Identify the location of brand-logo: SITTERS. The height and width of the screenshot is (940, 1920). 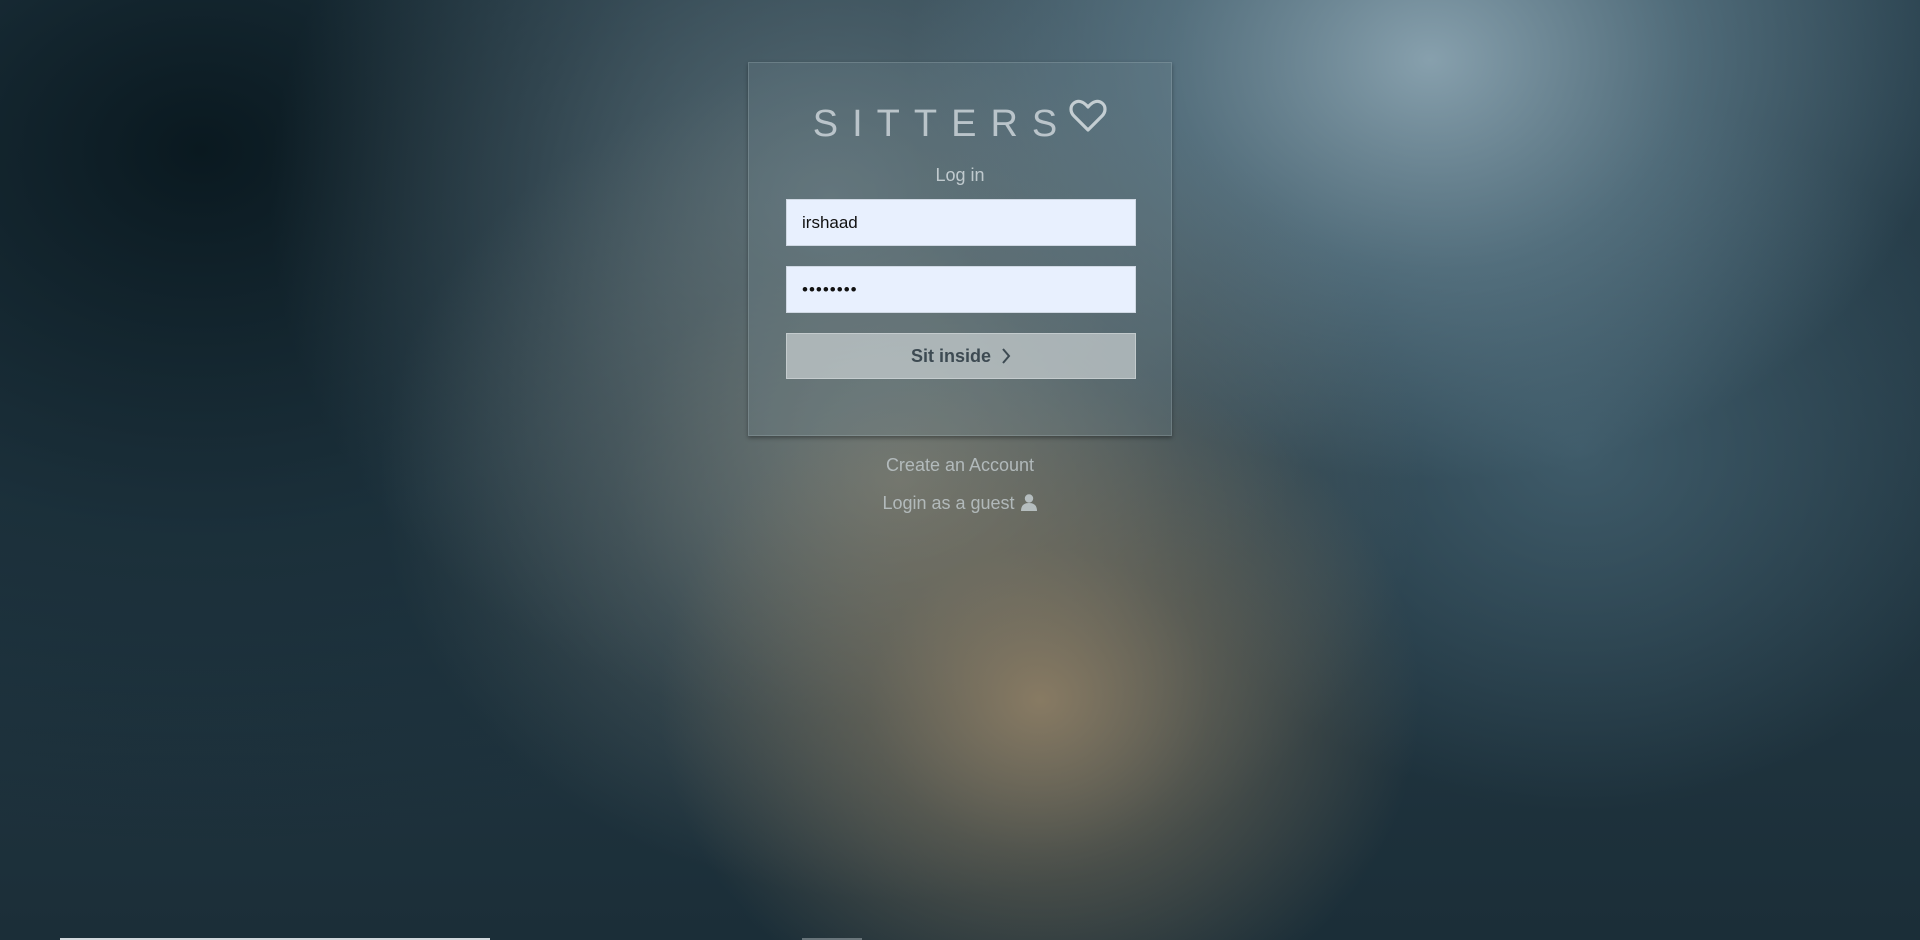
(960, 124).